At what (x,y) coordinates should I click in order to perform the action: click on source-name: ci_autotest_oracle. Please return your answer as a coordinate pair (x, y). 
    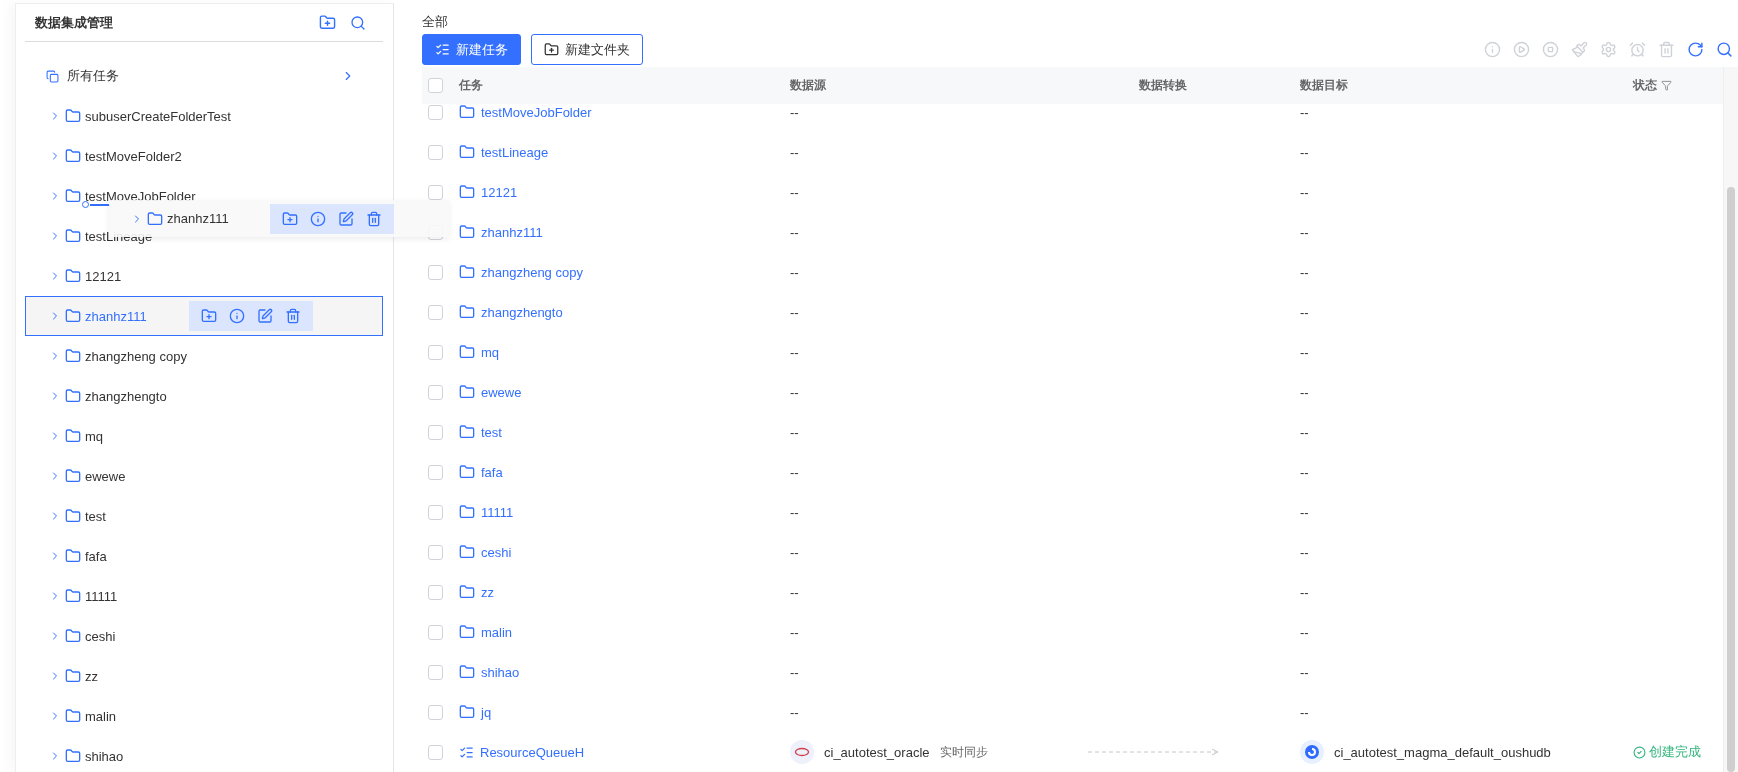
    Looking at the image, I should click on (877, 752).